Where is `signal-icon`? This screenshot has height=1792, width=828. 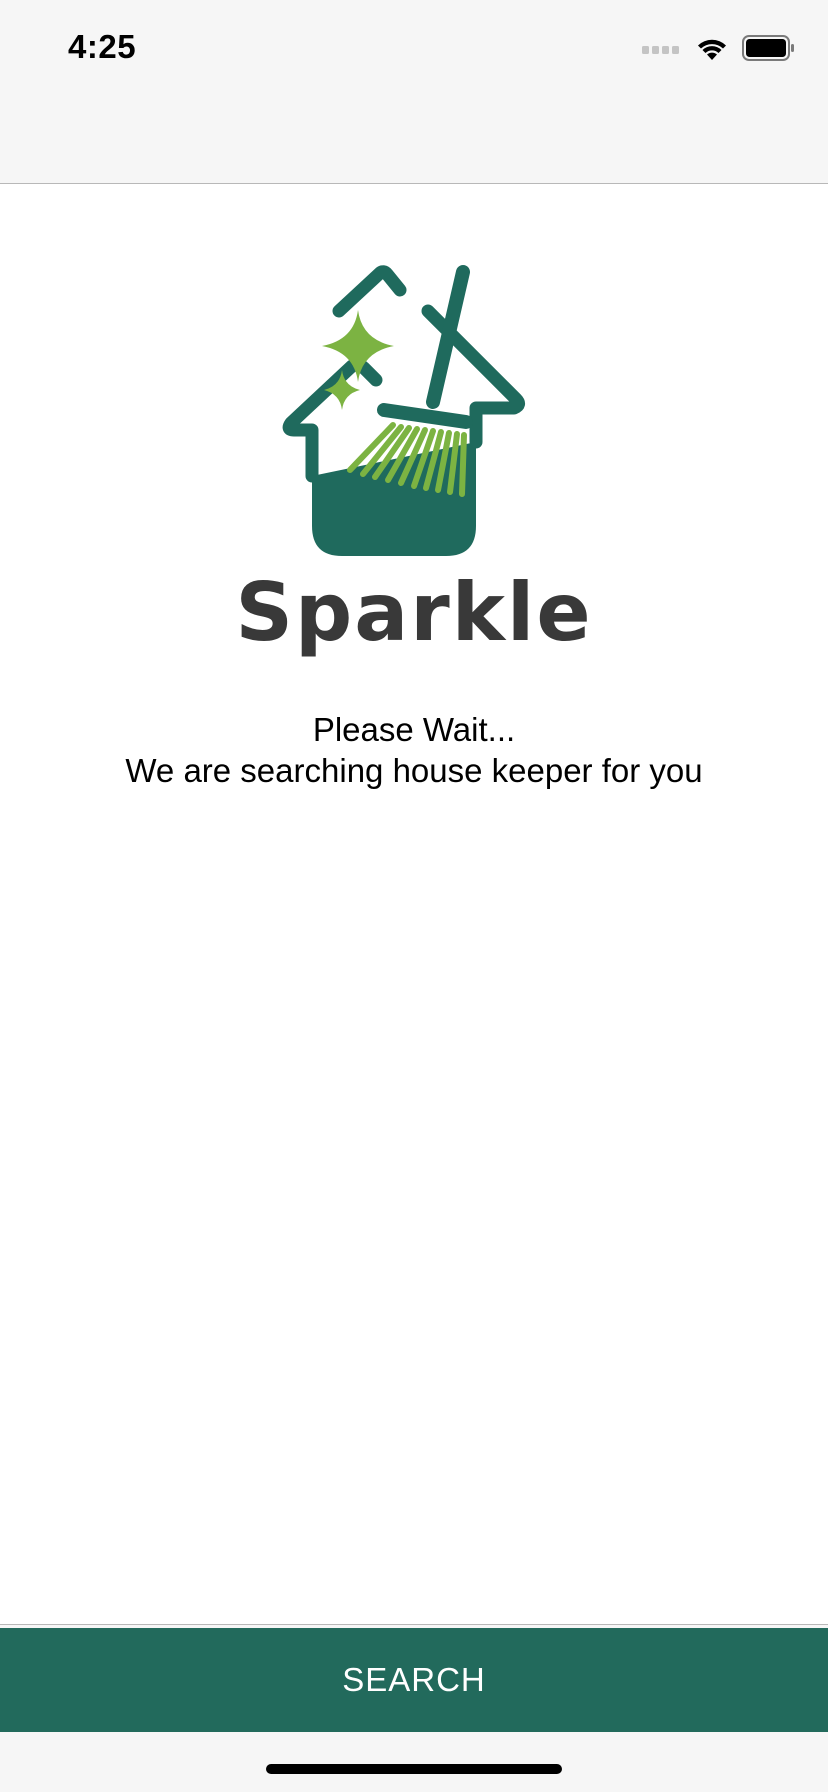
signal-icon is located at coordinates (662, 50).